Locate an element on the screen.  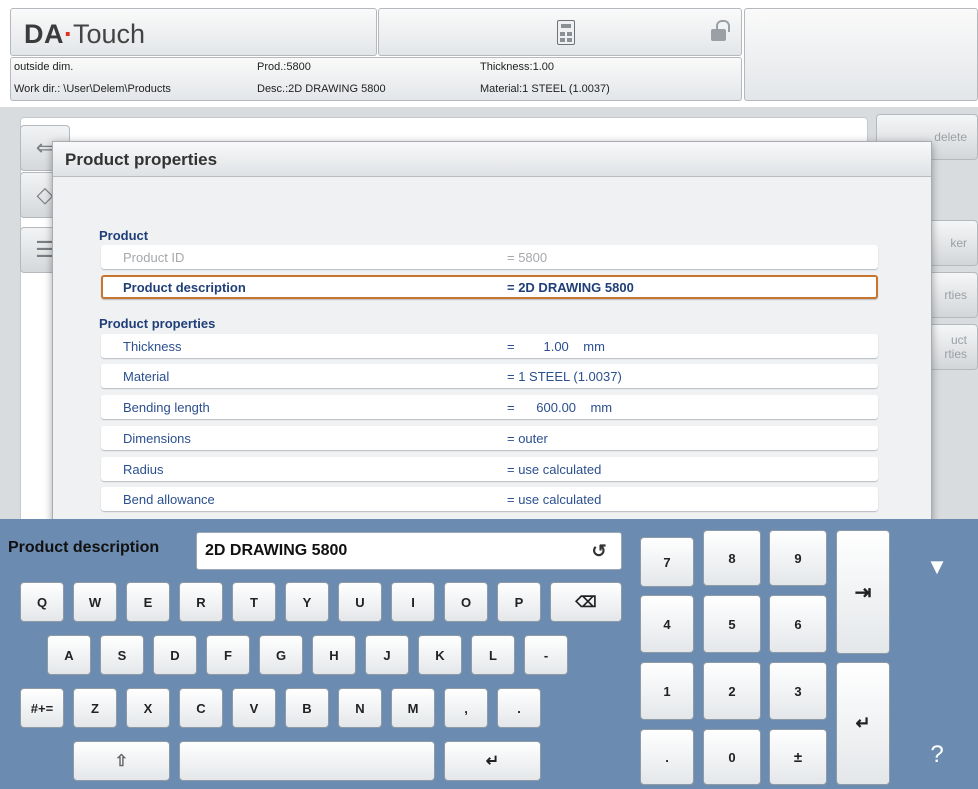
backspace-key: ⌫ is located at coordinates (586, 602).